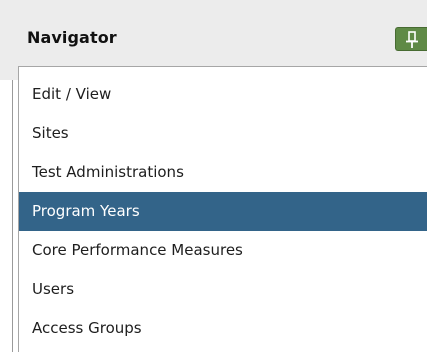 This screenshot has width=427, height=352. I want to click on nav-item-sites: Sites, so click(223, 133).